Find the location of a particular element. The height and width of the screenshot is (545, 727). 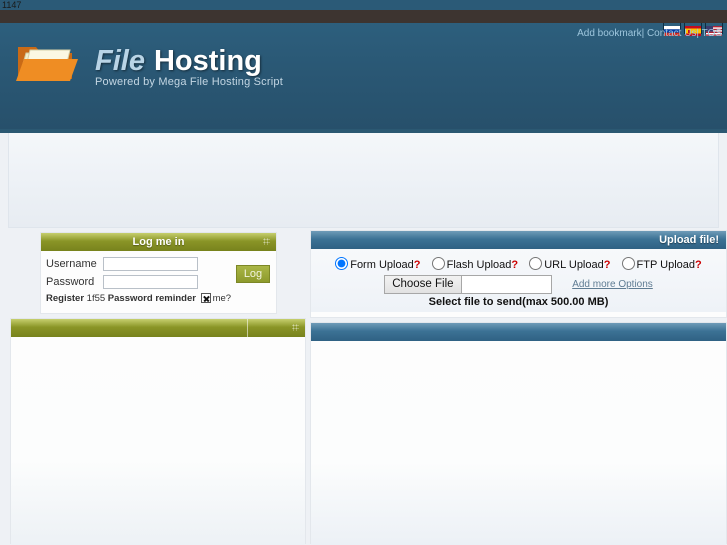

file-name-value is located at coordinates (507, 284).